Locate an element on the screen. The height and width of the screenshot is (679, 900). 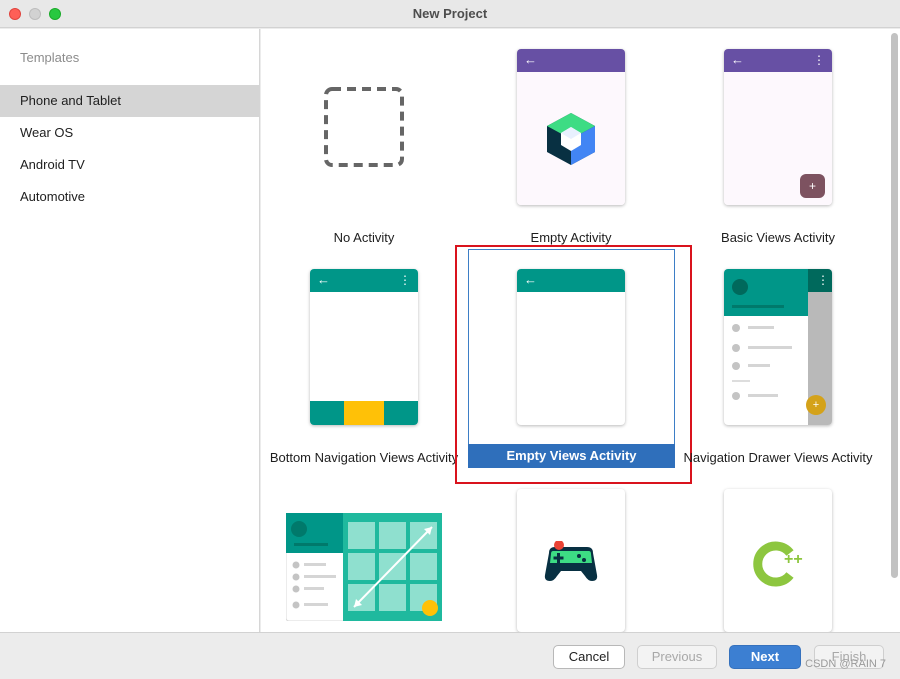
dashed-square-icon is located at coordinates (364, 127).